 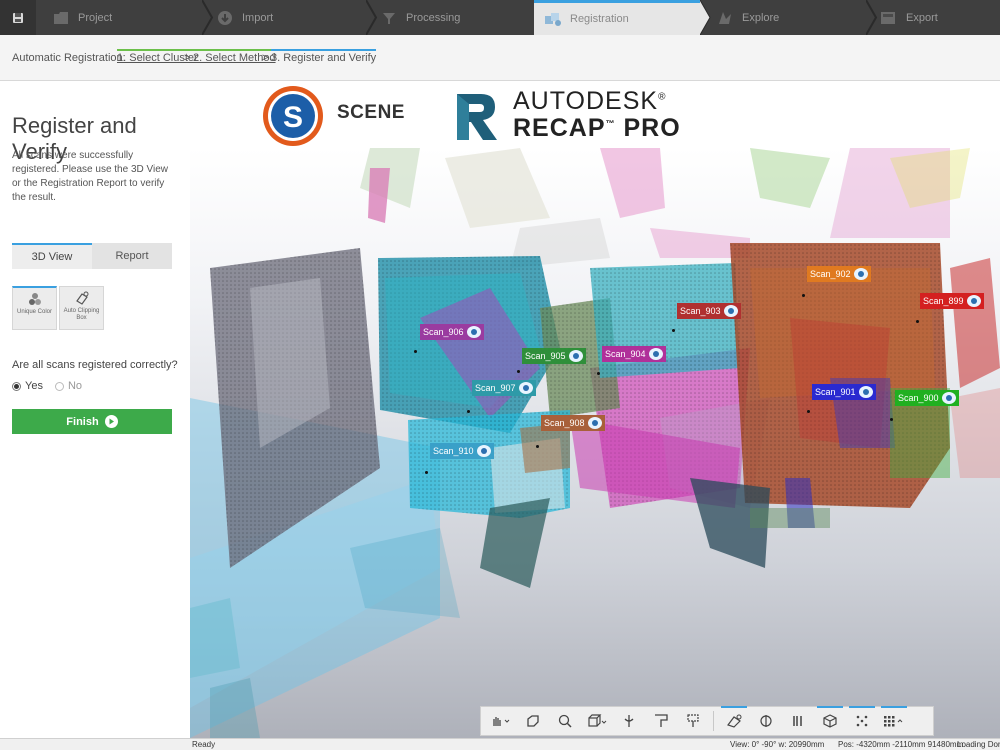 I want to click on scan-label-910: Scan_910, so click(x=462, y=451).